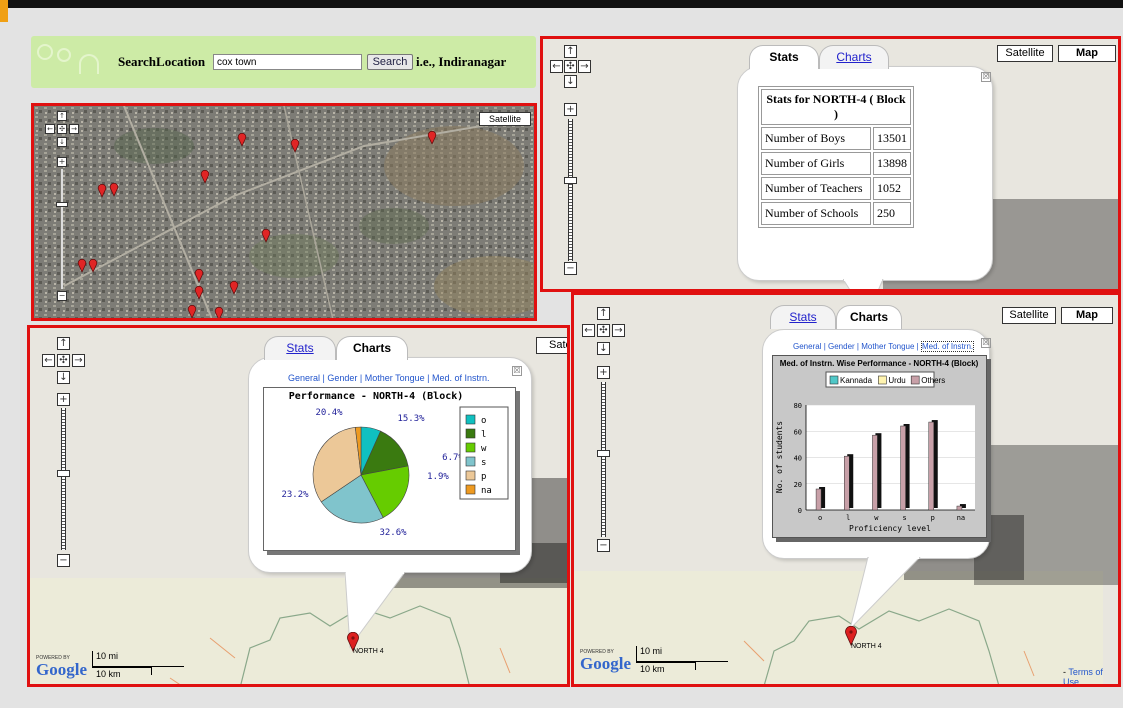 The width and height of the screenshot is (1123, 708). What do you see at coordinates (470, 419) in the screenshot?
I see `legend-swatch-o` at bounding box center [470, 419].